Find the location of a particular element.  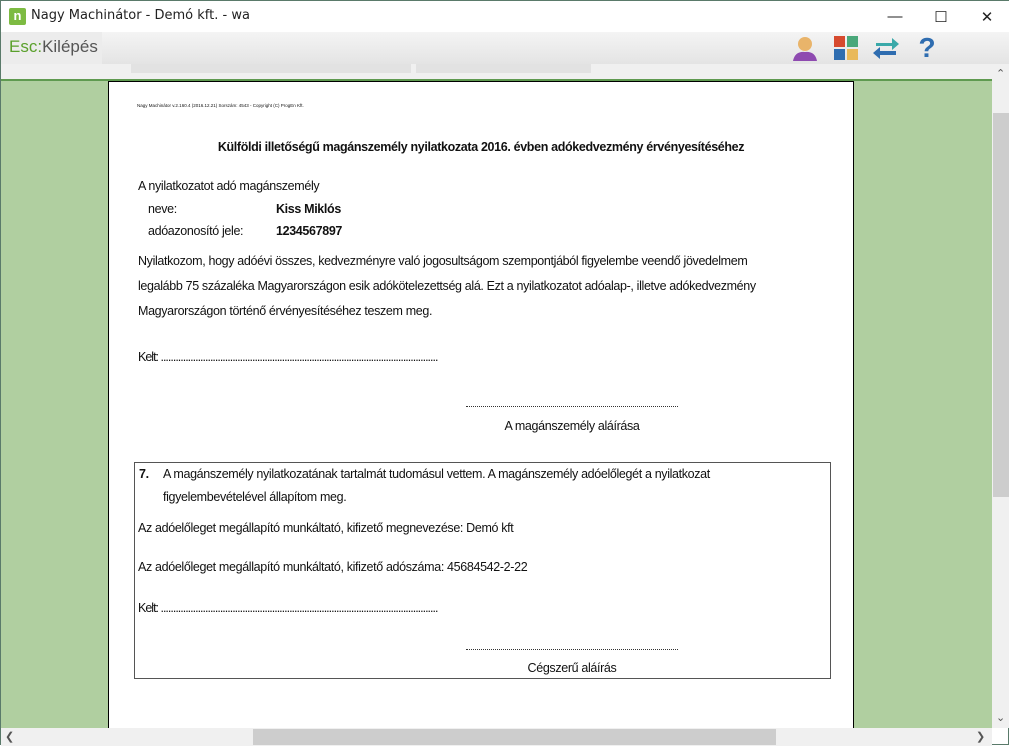

exit-label: Kilépés is located at coordinates (70, 46).